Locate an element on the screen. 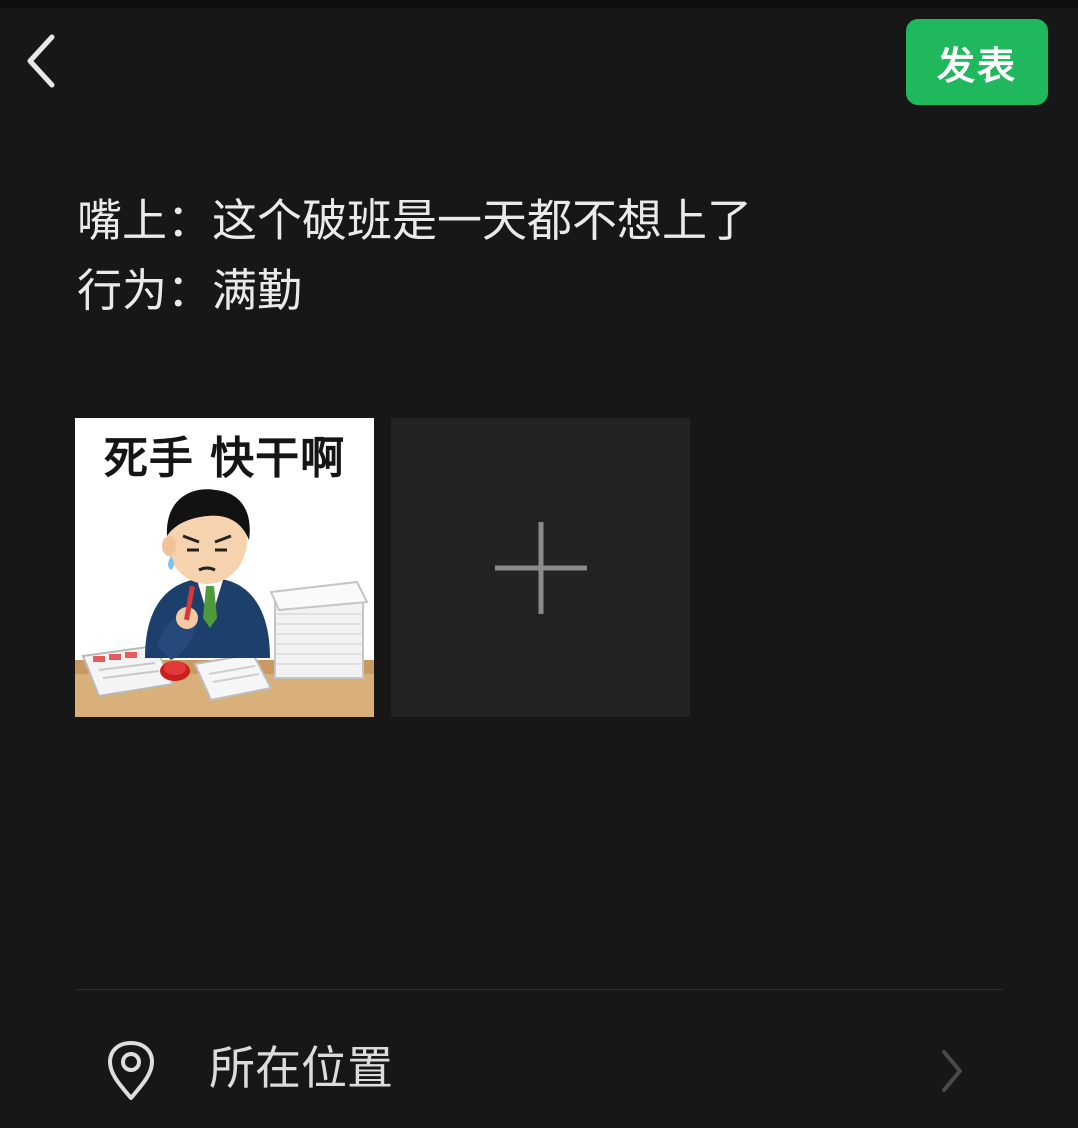 This screenshot has width=1078, height=1128. chevron-right-icon is located at coordinates (952, 1071).